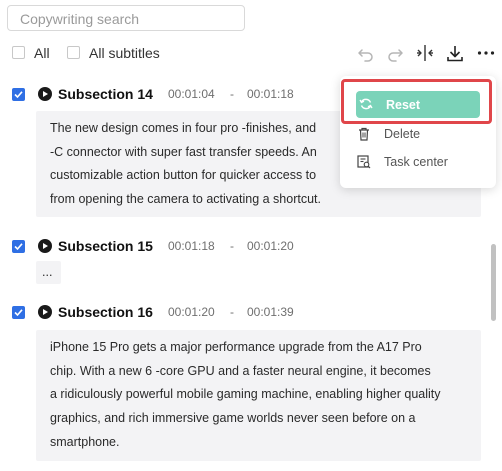 Image resolution: width=502 pixels, height=471 pixels. What do you see at coordinates (425, 53) in the screenshot?
I see `split-icon` at bounding box center [425, 53].